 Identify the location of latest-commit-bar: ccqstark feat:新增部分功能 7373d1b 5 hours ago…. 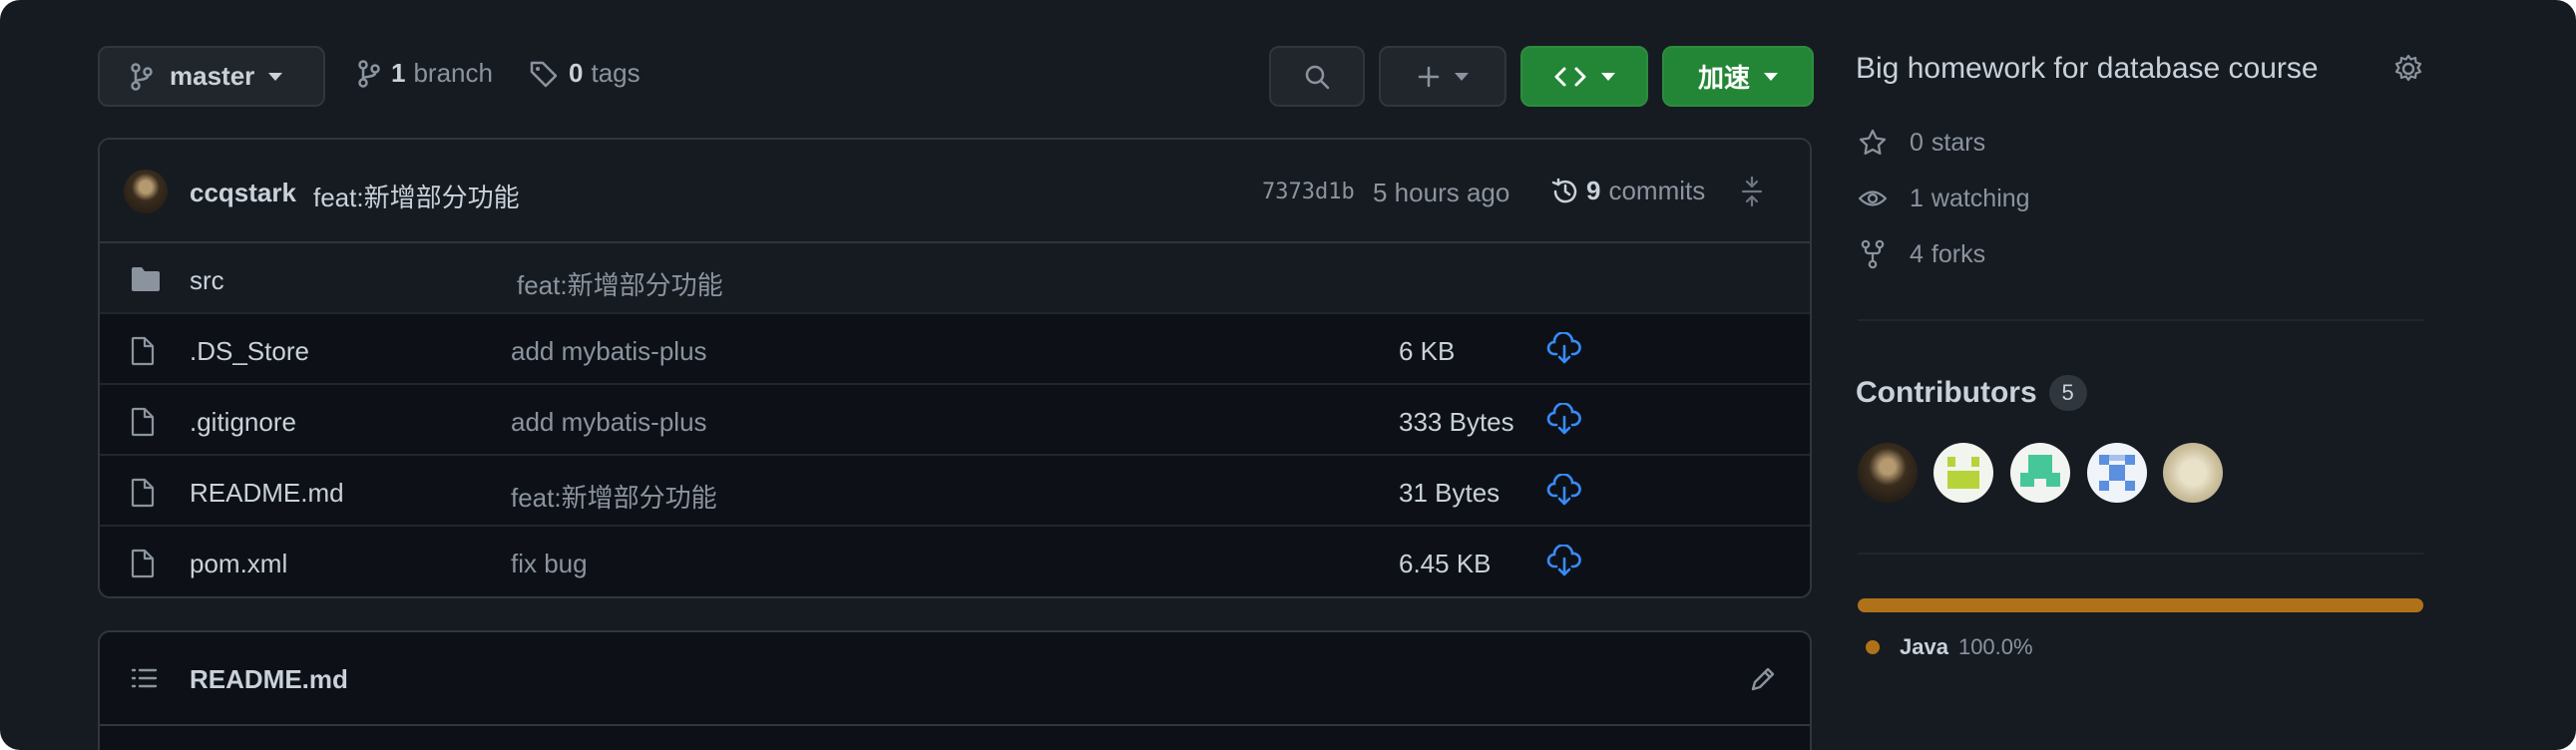
(955, 191).